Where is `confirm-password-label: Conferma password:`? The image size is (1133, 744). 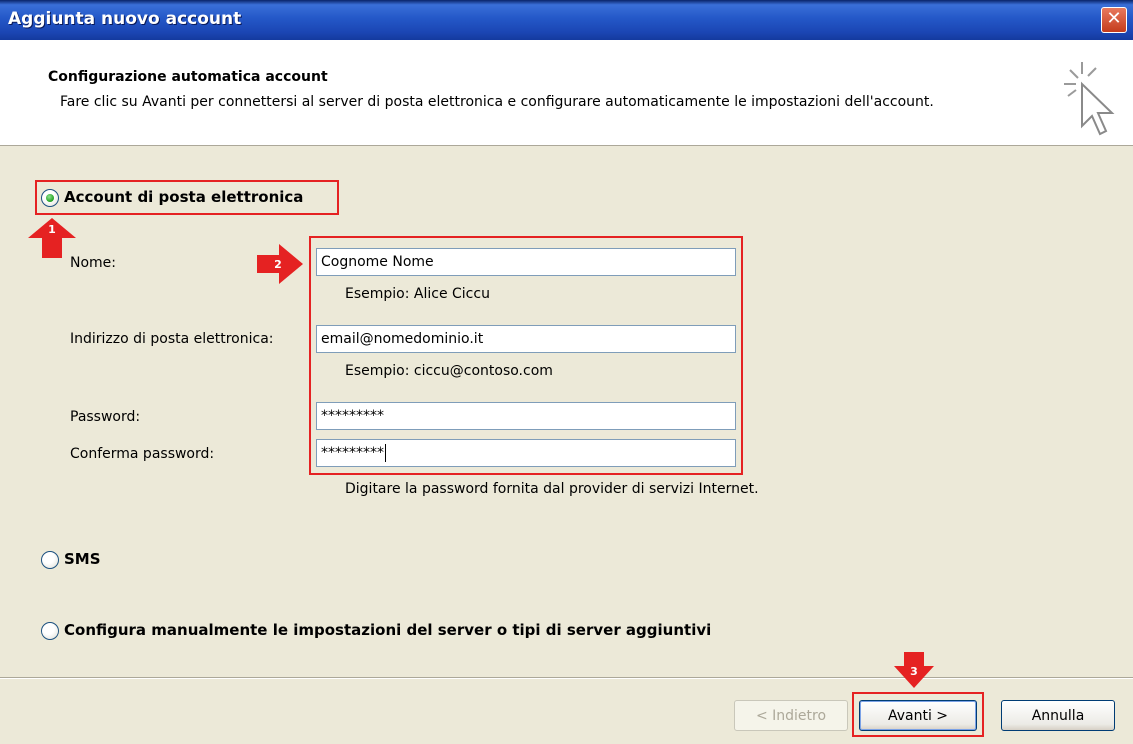
confirm-password-label: Conferma password: is located at coordinates (142, 454).